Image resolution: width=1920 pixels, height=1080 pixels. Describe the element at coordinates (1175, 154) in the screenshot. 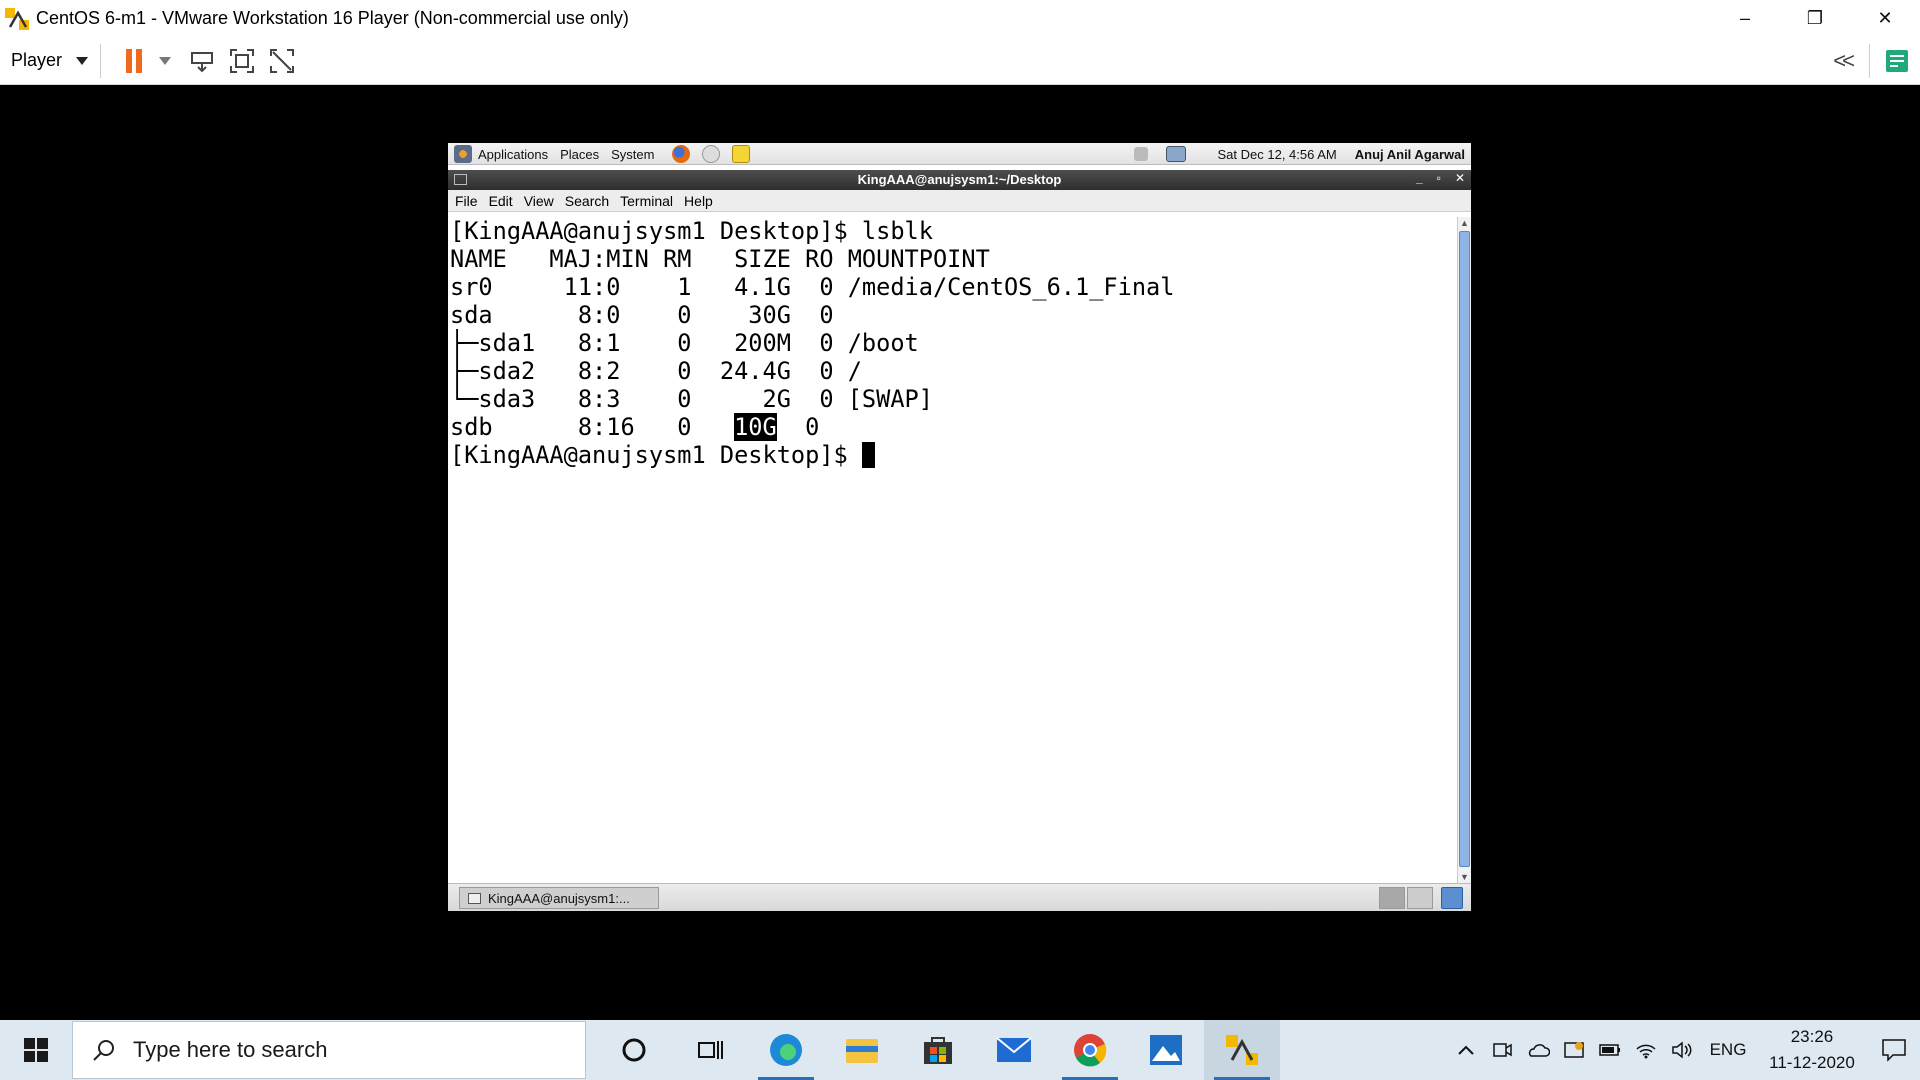

I see `network-icon` at that location.